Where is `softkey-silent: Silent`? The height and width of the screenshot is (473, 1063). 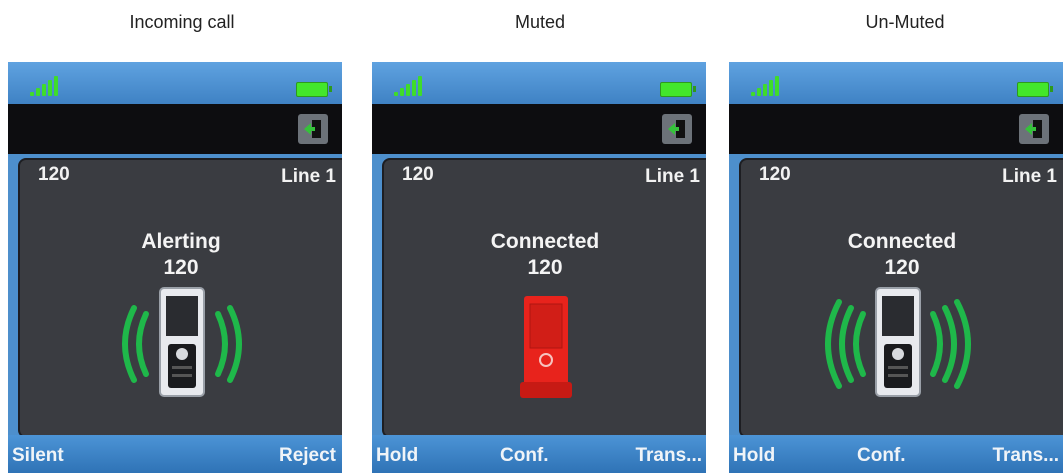
softkey-silent: Silent is located at coordinates (38, 456).